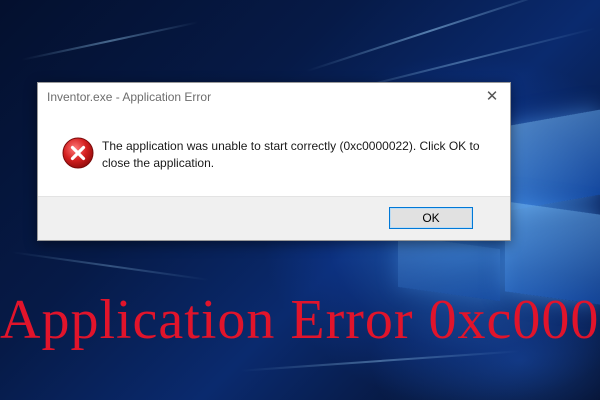 The width and height of the screenshot is (600, 400). I want to click on dialog-title-bar: Inventor.exe - Application Error ✕, so click(274, 97).